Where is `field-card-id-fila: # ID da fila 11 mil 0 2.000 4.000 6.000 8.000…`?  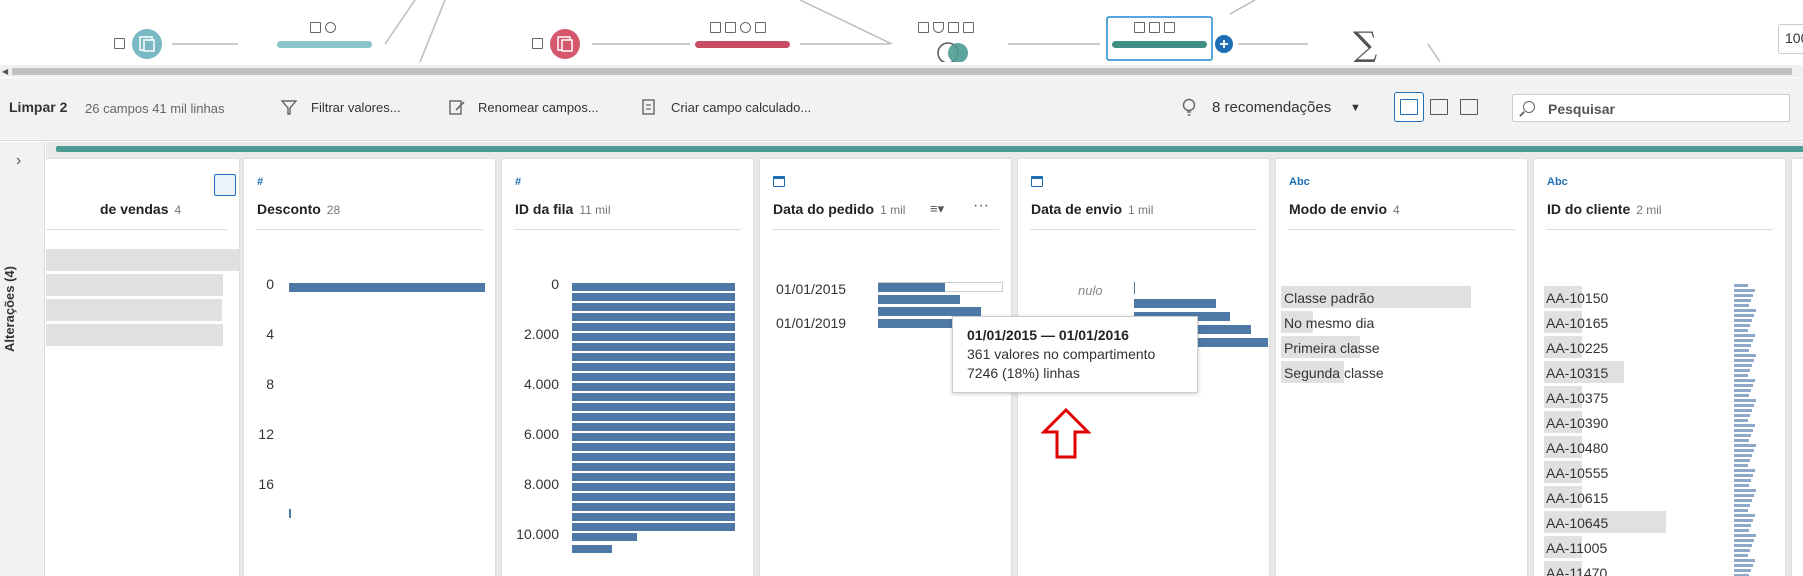 field-card-id-fila: # ID da fila 11 mil 0 2.000 4.000 6.000 8.000… is located at coordinates (627, 367).